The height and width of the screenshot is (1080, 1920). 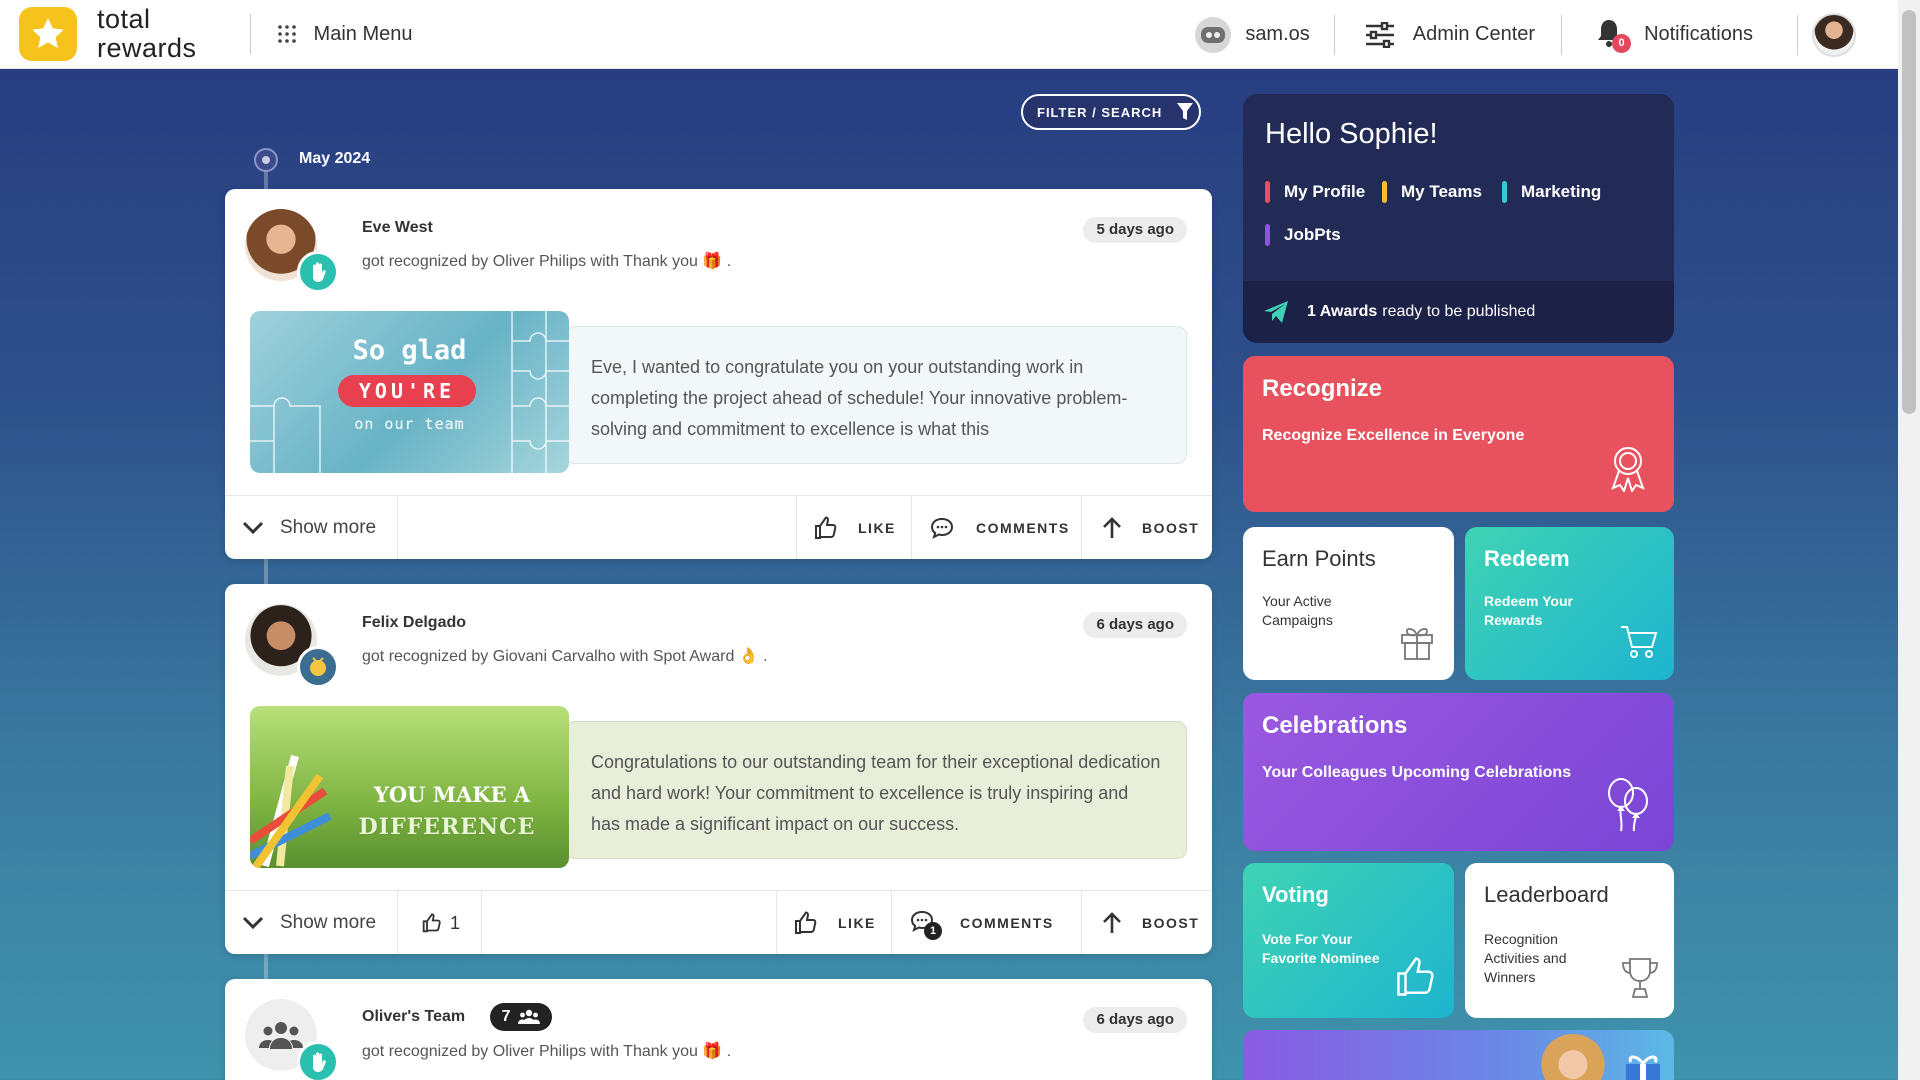 What do you see at coordinates (1320, 949) in the screenshot?
I see `tile-subtitle: Vote For Your Favorite Nominee` at bounding box center [1320, 949].